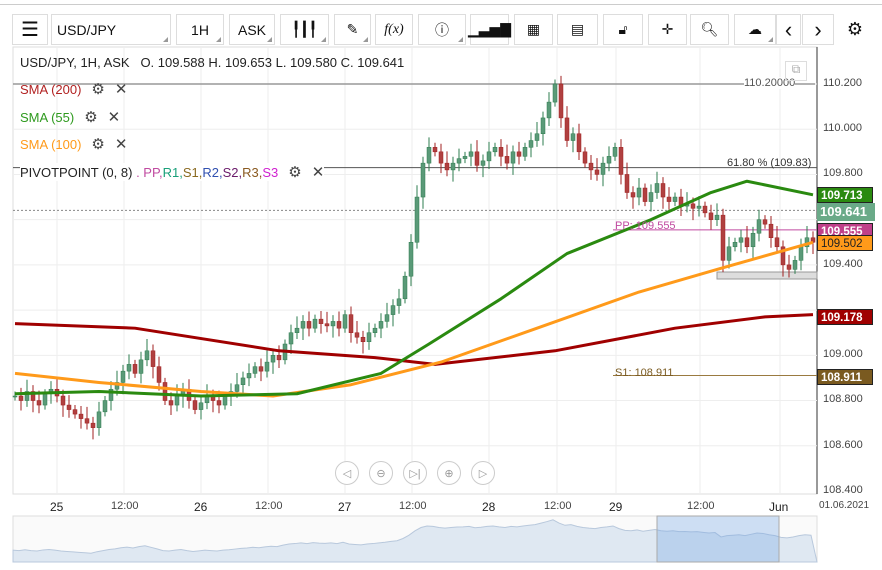 This screenshot has width=882, height=570. Describe the element at coordinates (76, 172) in the screenshot. I see `pivot-label: PIVOTPOINT (0, 8)` at that location.